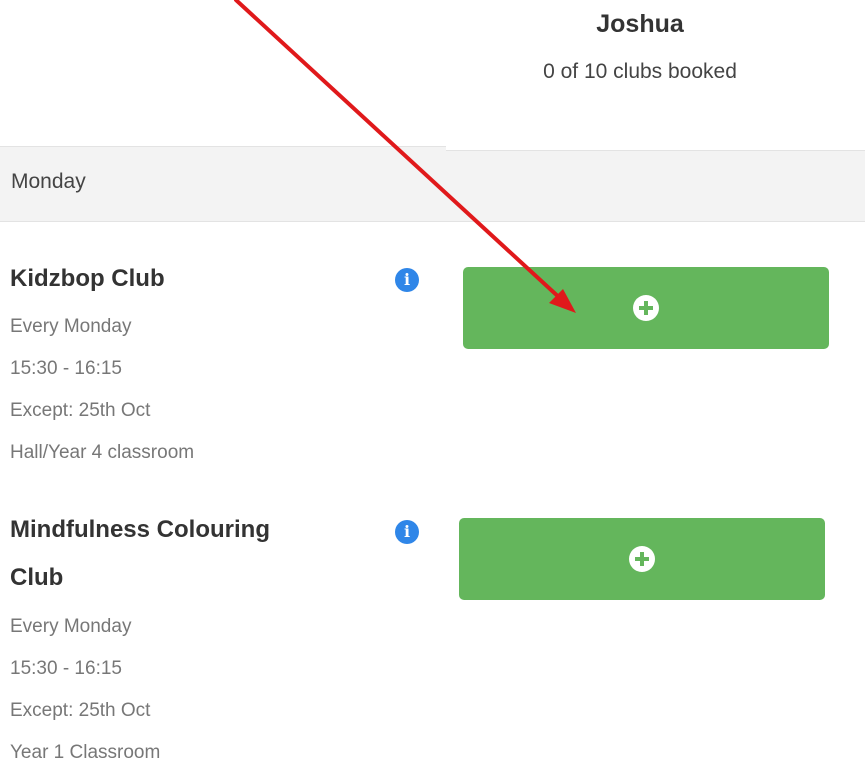 This screenshot has height=765, width=865. Describe the element at coordinates (87, 278) in the screenshot. I see `club-title: Kidzbop Club` at that location.